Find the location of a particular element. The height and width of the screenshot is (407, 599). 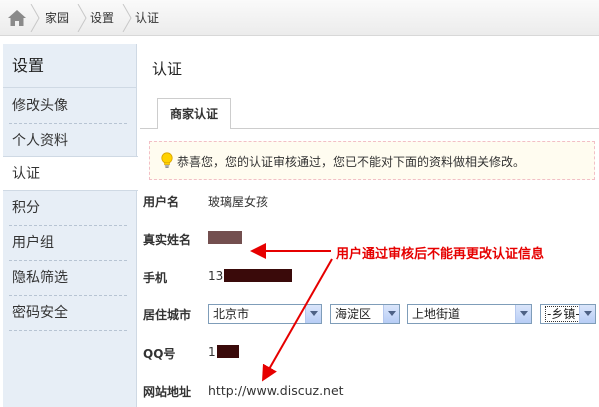

annotation-arrow-website is located at coordinates (297, 320).